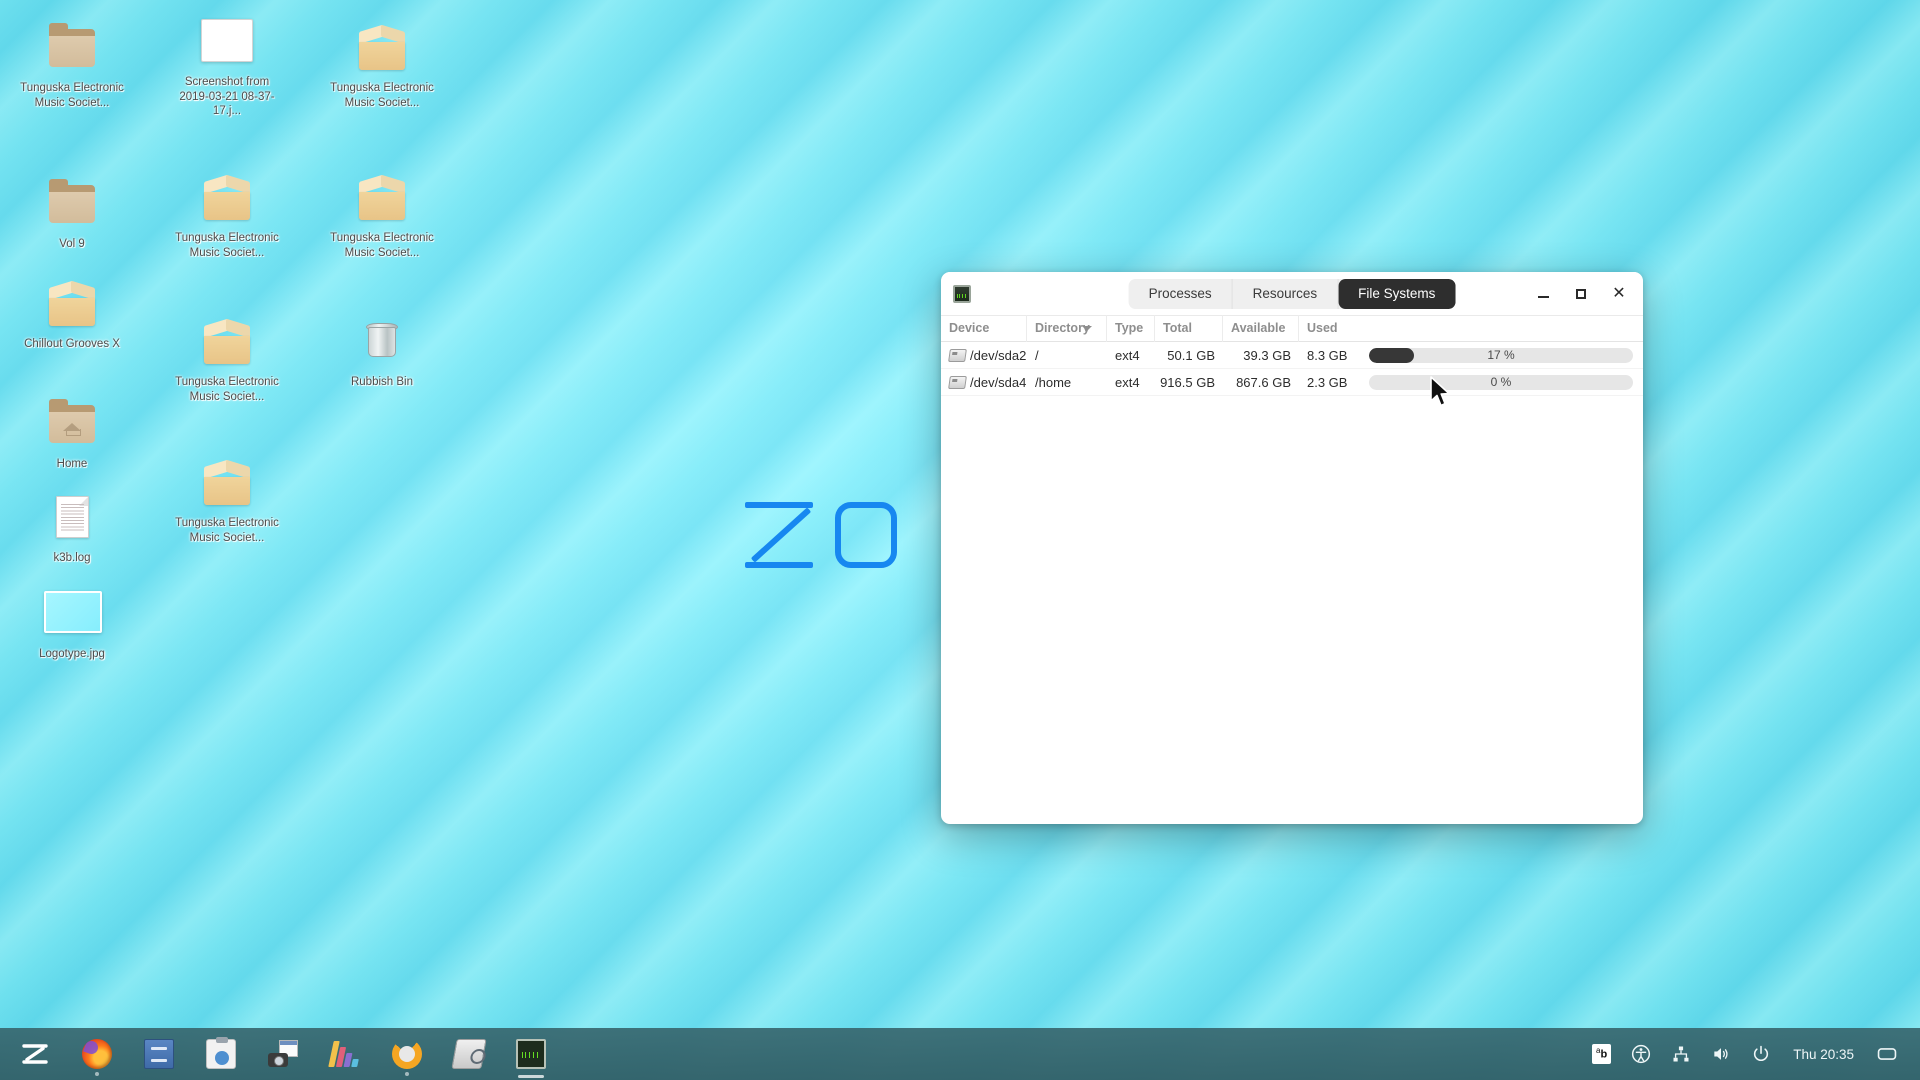  I want to click on cell-directory: /home, so click(1053, 382).